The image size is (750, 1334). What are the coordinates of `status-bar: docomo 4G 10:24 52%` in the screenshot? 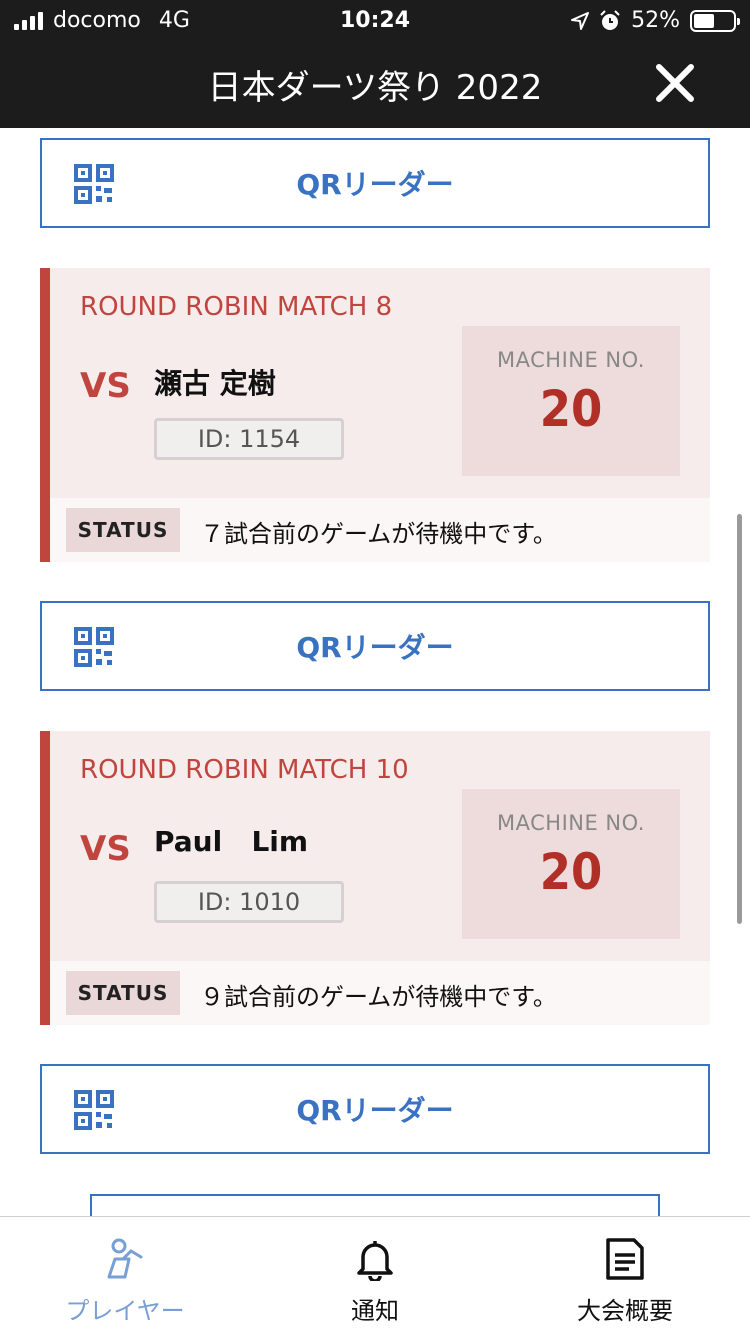 It's located at (375, 20).